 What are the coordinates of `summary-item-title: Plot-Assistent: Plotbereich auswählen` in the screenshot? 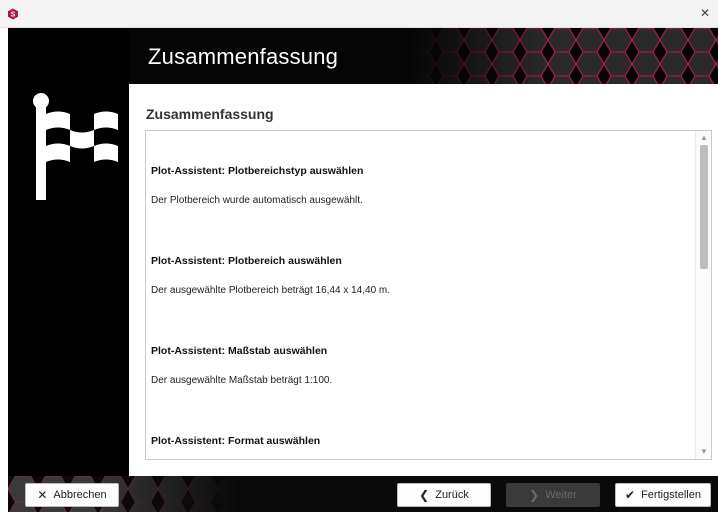 It's located at (246, 261).